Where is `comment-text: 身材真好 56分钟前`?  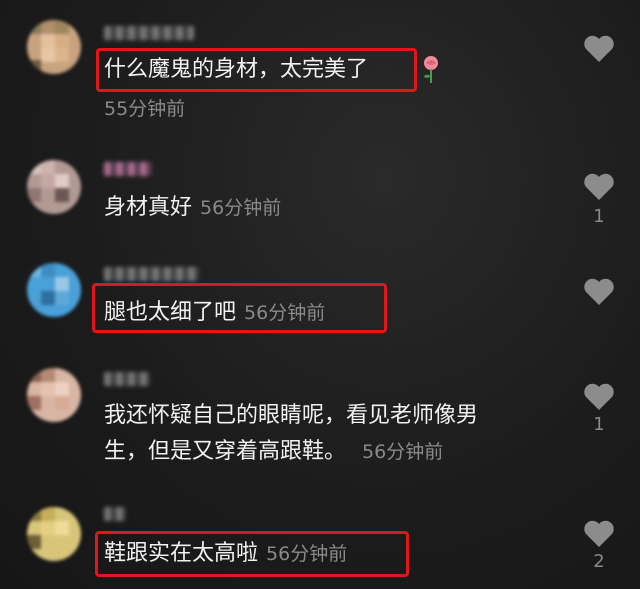 comment-text: 身材真好 56分钟前 is located at coordinates (192, 208).